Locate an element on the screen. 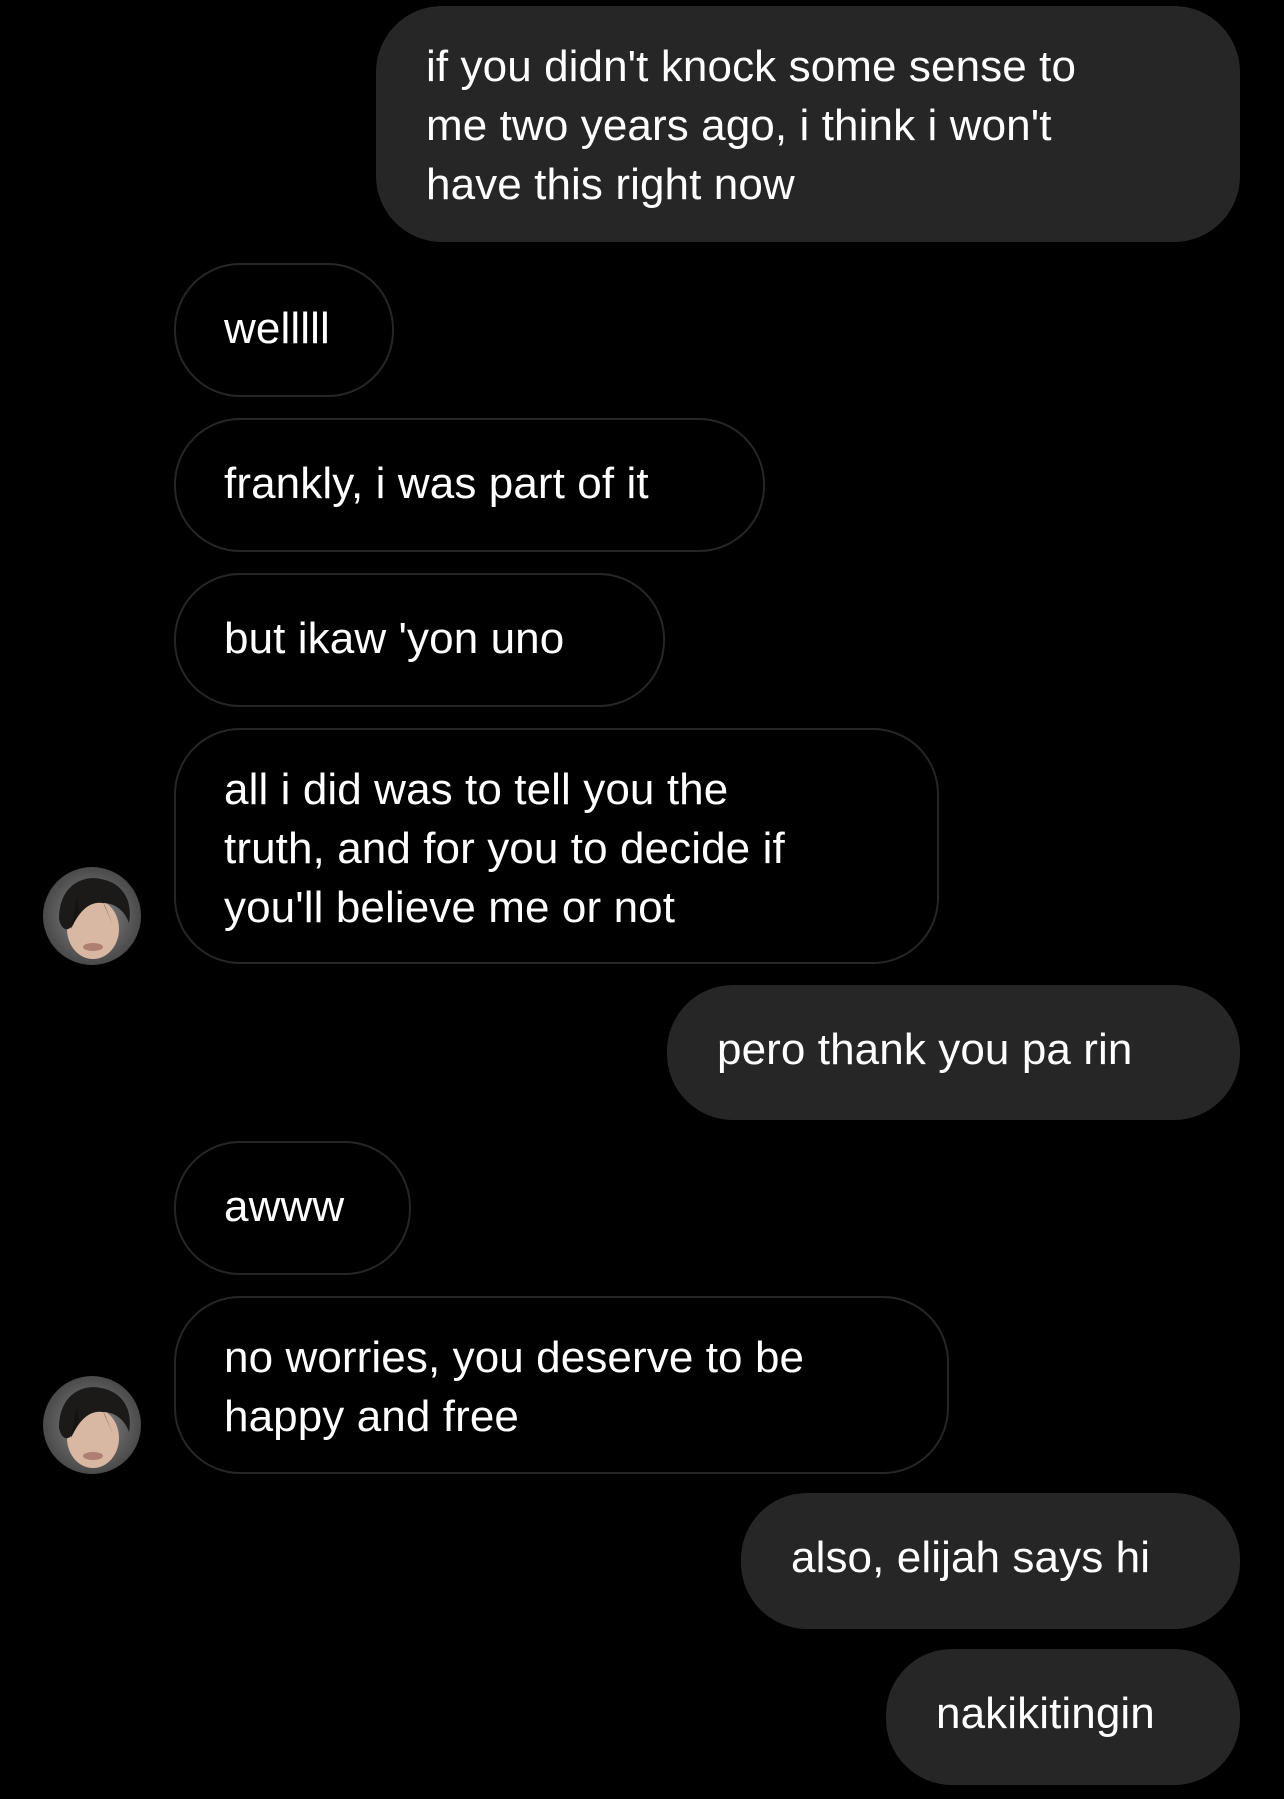 The height and width of the screenshot is (1799, 1284). message-bubble-received: welllll is located at coordinates (284, 330).